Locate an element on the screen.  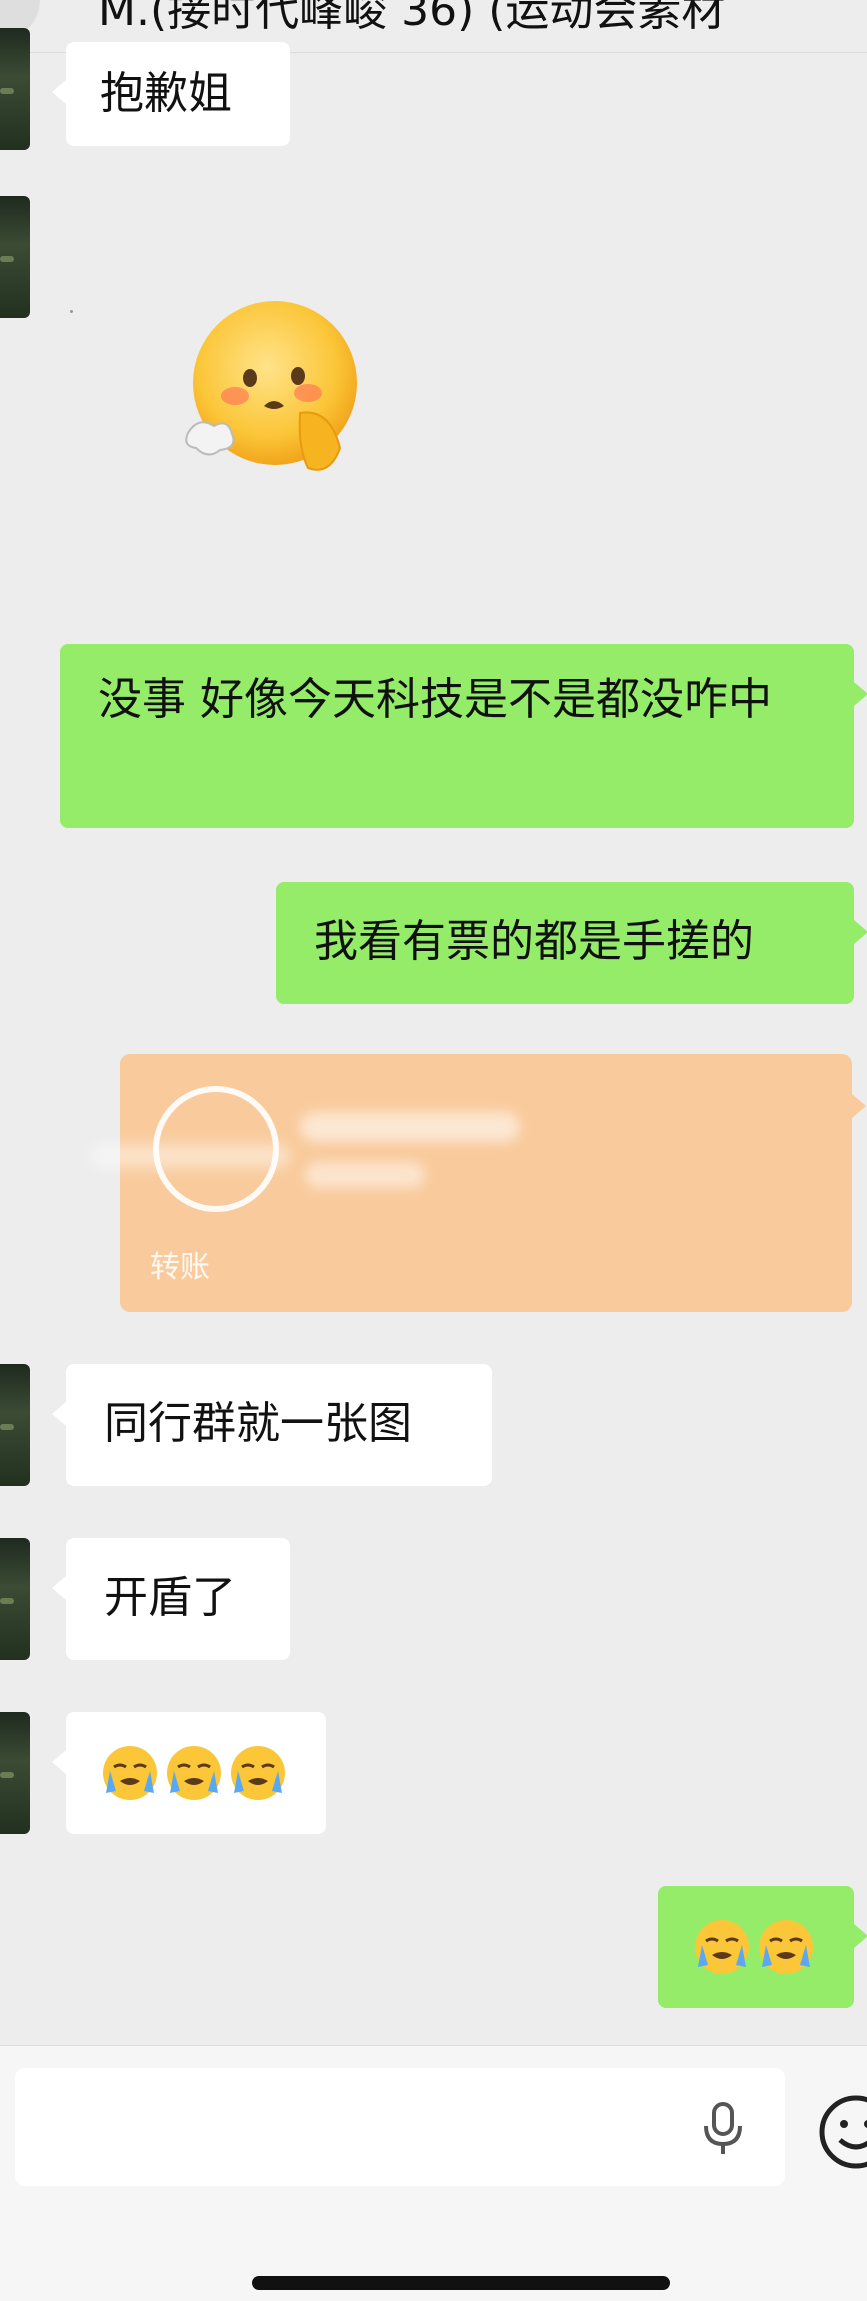
message-bubble: 抱歉姐 is located at coordinates (171, 94).